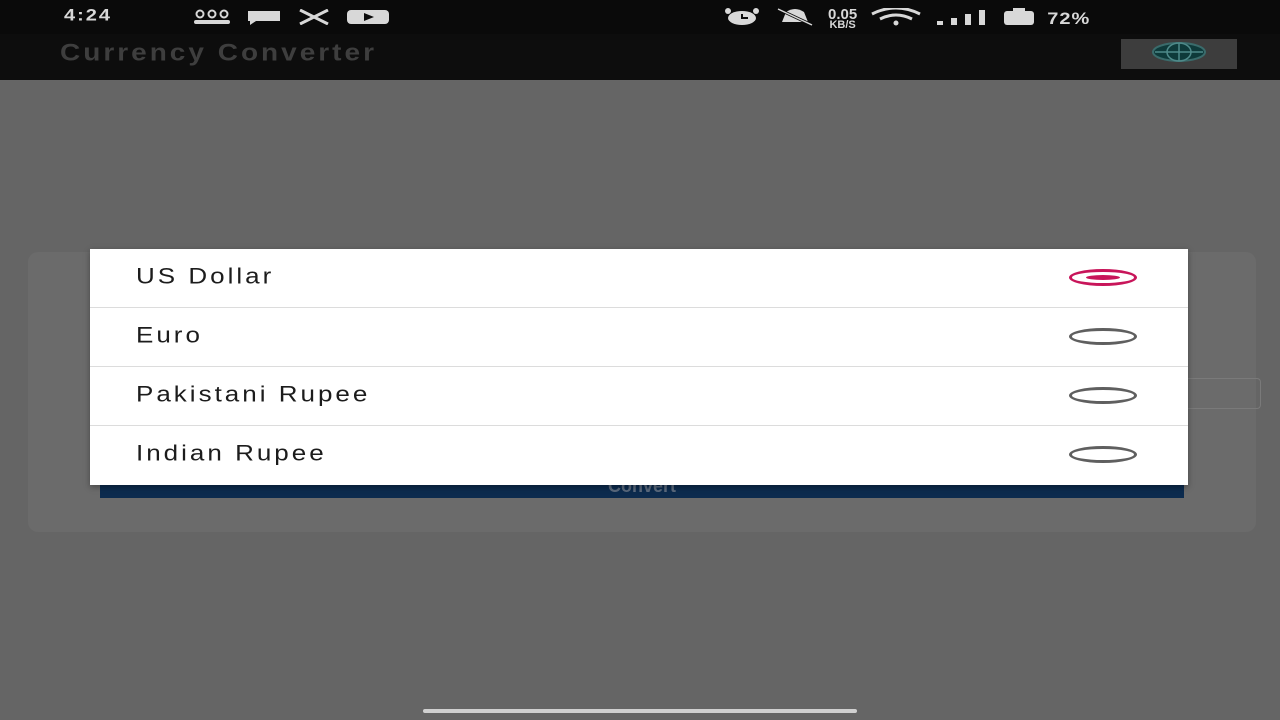 This screenshot has width=1280, height=720. I want to click on globe-icon, so click(1179, 54).